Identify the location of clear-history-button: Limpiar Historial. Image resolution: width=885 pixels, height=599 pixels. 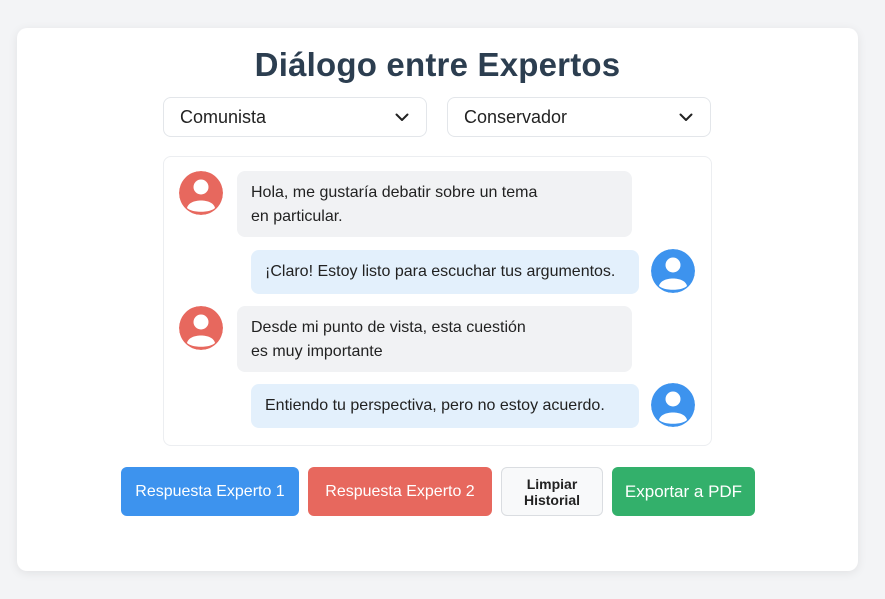
(552, 491).